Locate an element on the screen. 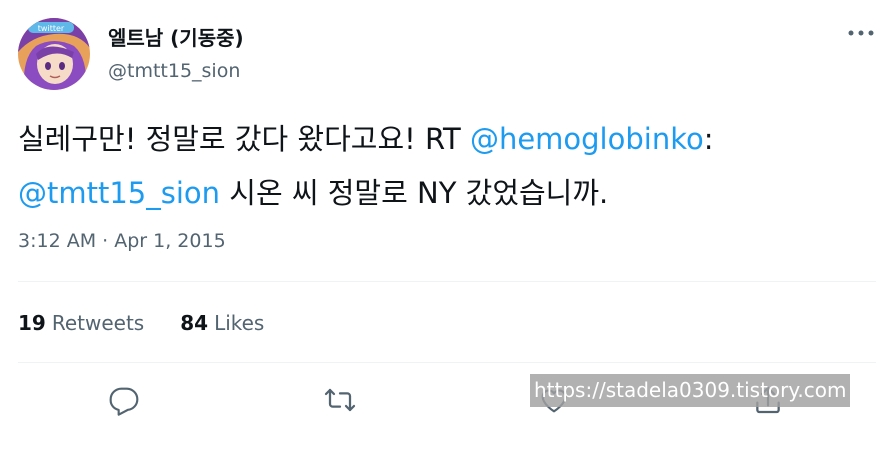  watermark: https://stadela0309.tistory.com is located at coordinates (690, 390).